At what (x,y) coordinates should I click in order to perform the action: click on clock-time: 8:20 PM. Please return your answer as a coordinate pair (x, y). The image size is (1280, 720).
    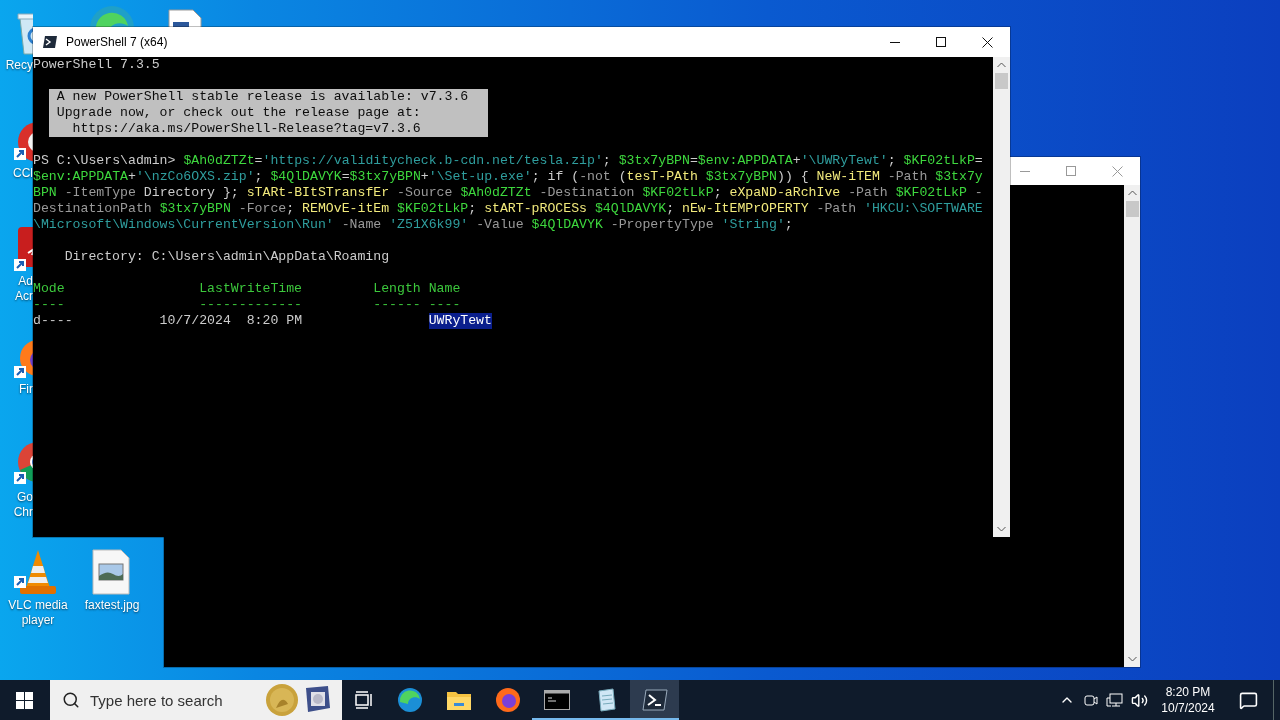
    Looking at the image, I should click on (1188, 692).